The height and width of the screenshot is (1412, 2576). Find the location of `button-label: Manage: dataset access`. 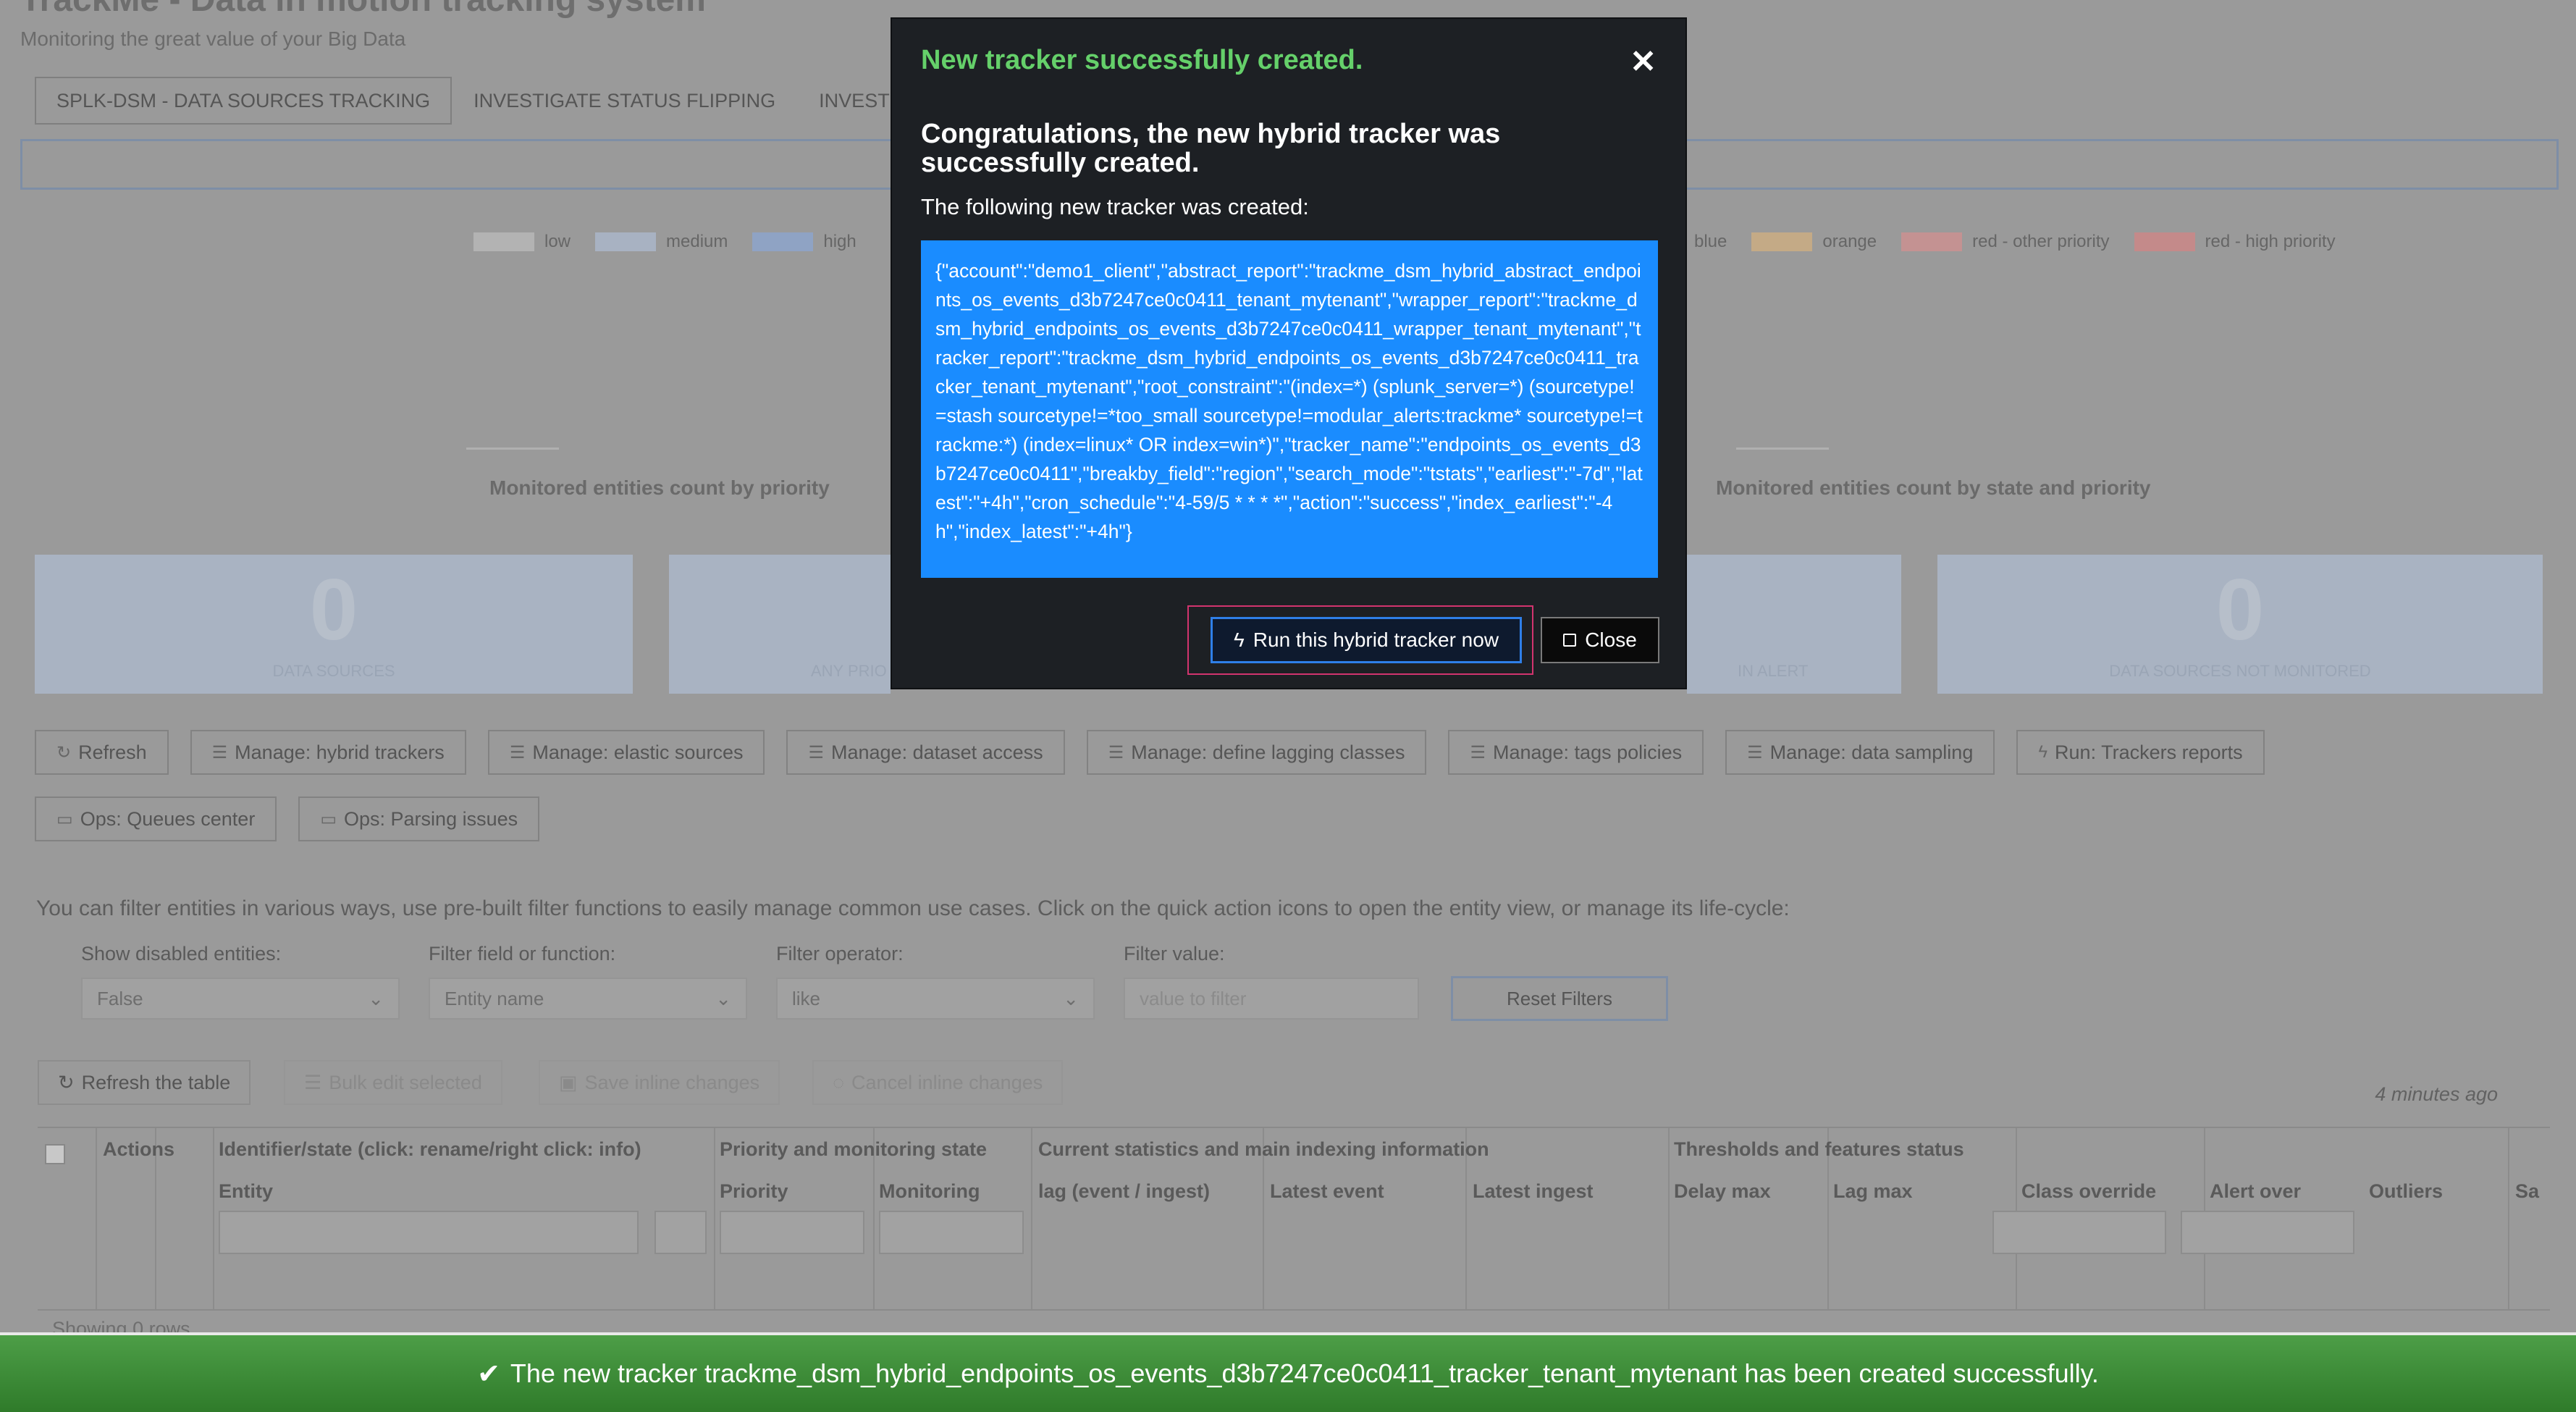

button-label: Manage: dataset access is located at coordinates (937, 752).